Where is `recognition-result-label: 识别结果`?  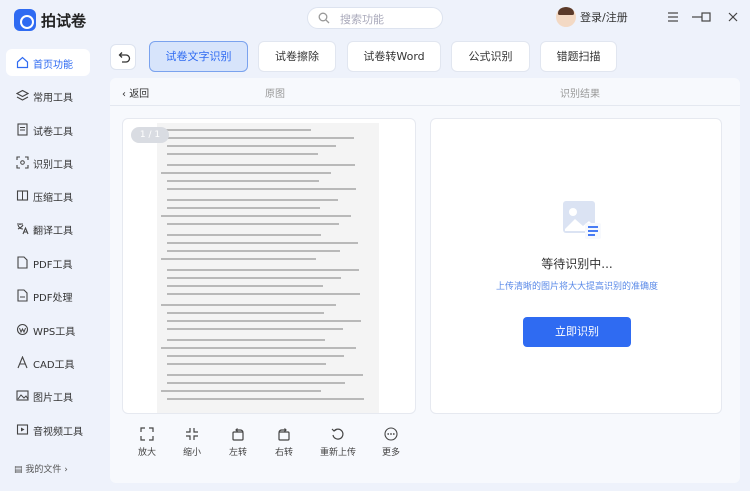 recognition-result-label: 识别结果 is located at coordinates (580, 94).